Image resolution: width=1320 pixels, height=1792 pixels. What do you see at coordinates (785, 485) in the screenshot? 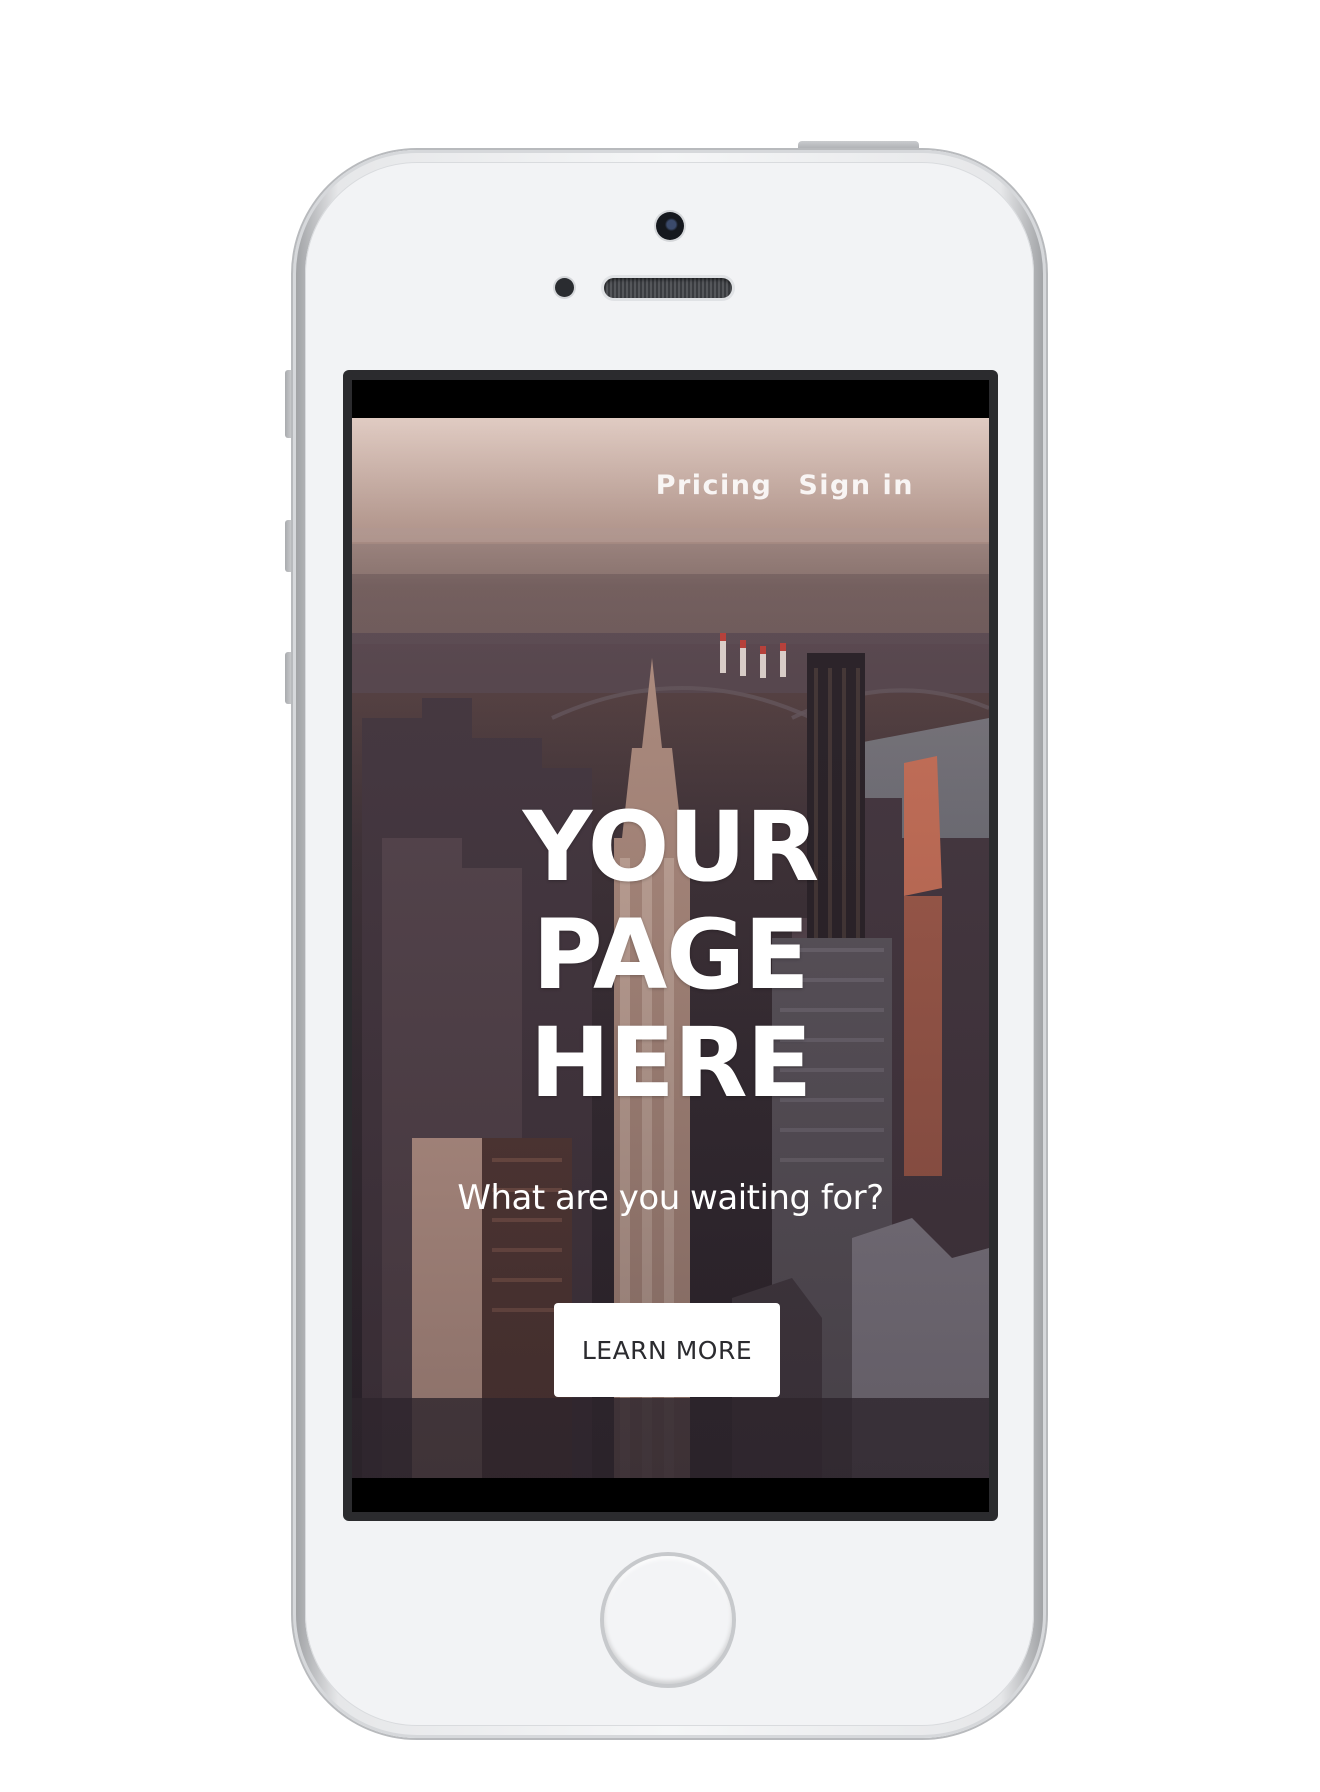
I see `top-navigation: Pricing Sign in` at bounding box center [785, 485].